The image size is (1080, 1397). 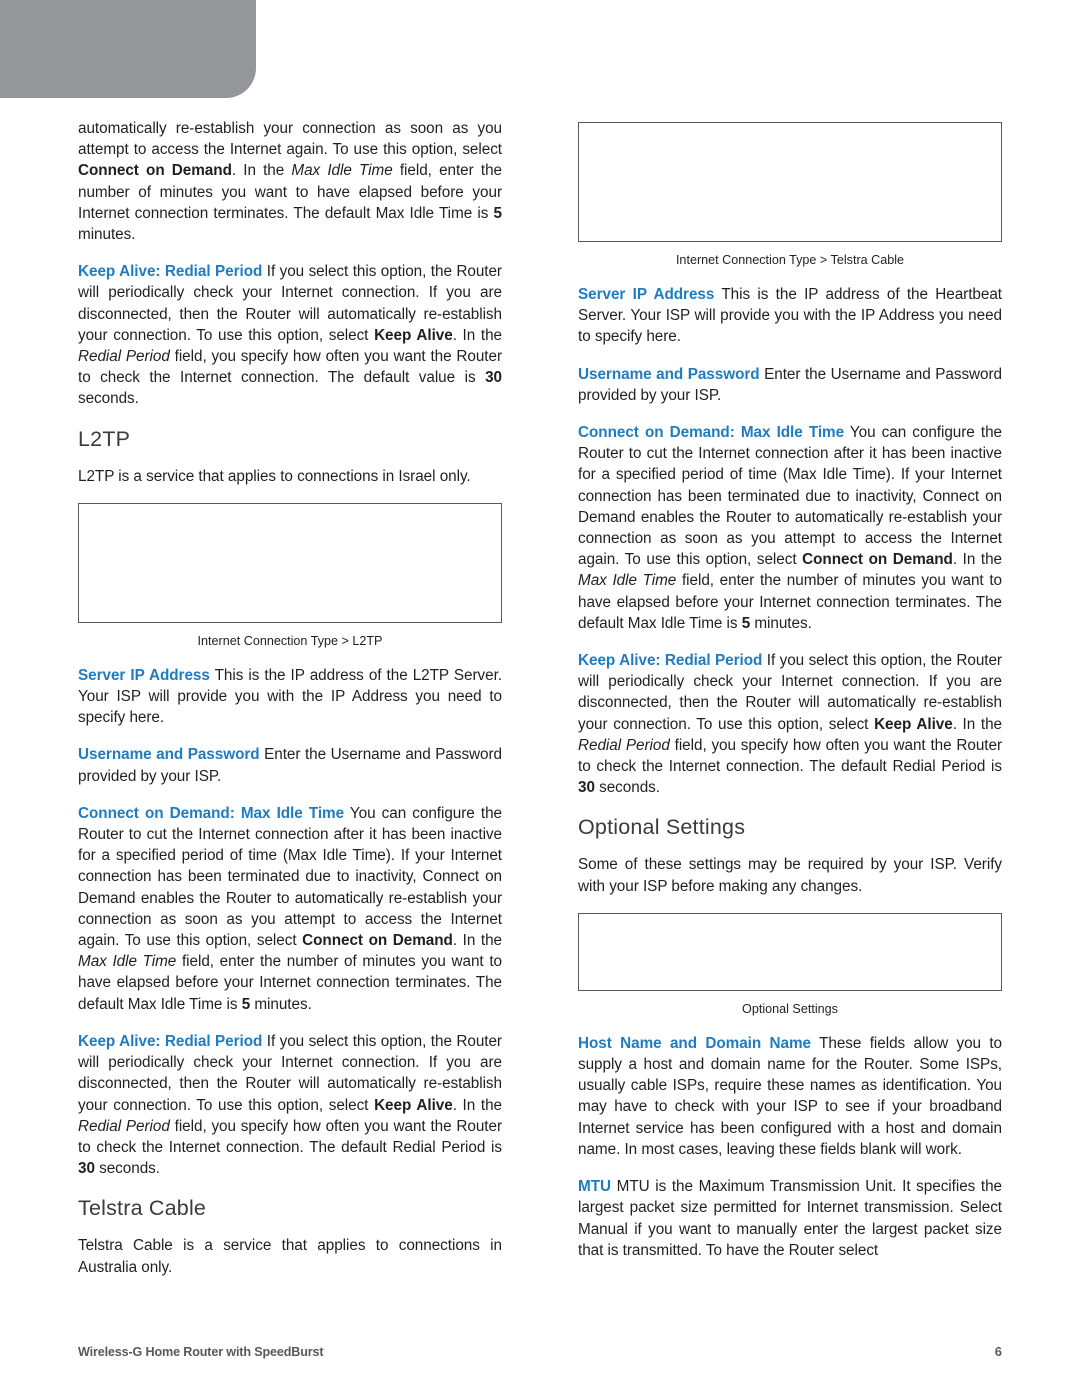 What do you see at coordinates (998, 1351) in the screenshot?
I see `footer-page-number: 6` at bounding box center [998, 1351].